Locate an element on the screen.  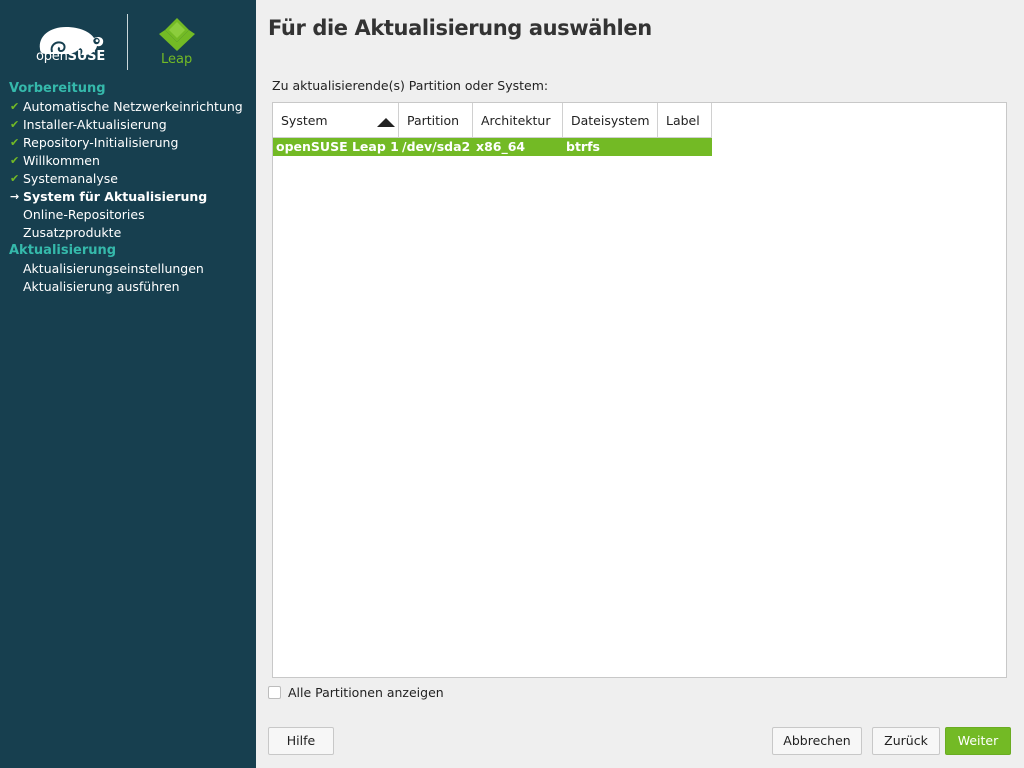
os-name: SUSE is located at coordinates (86, 56).